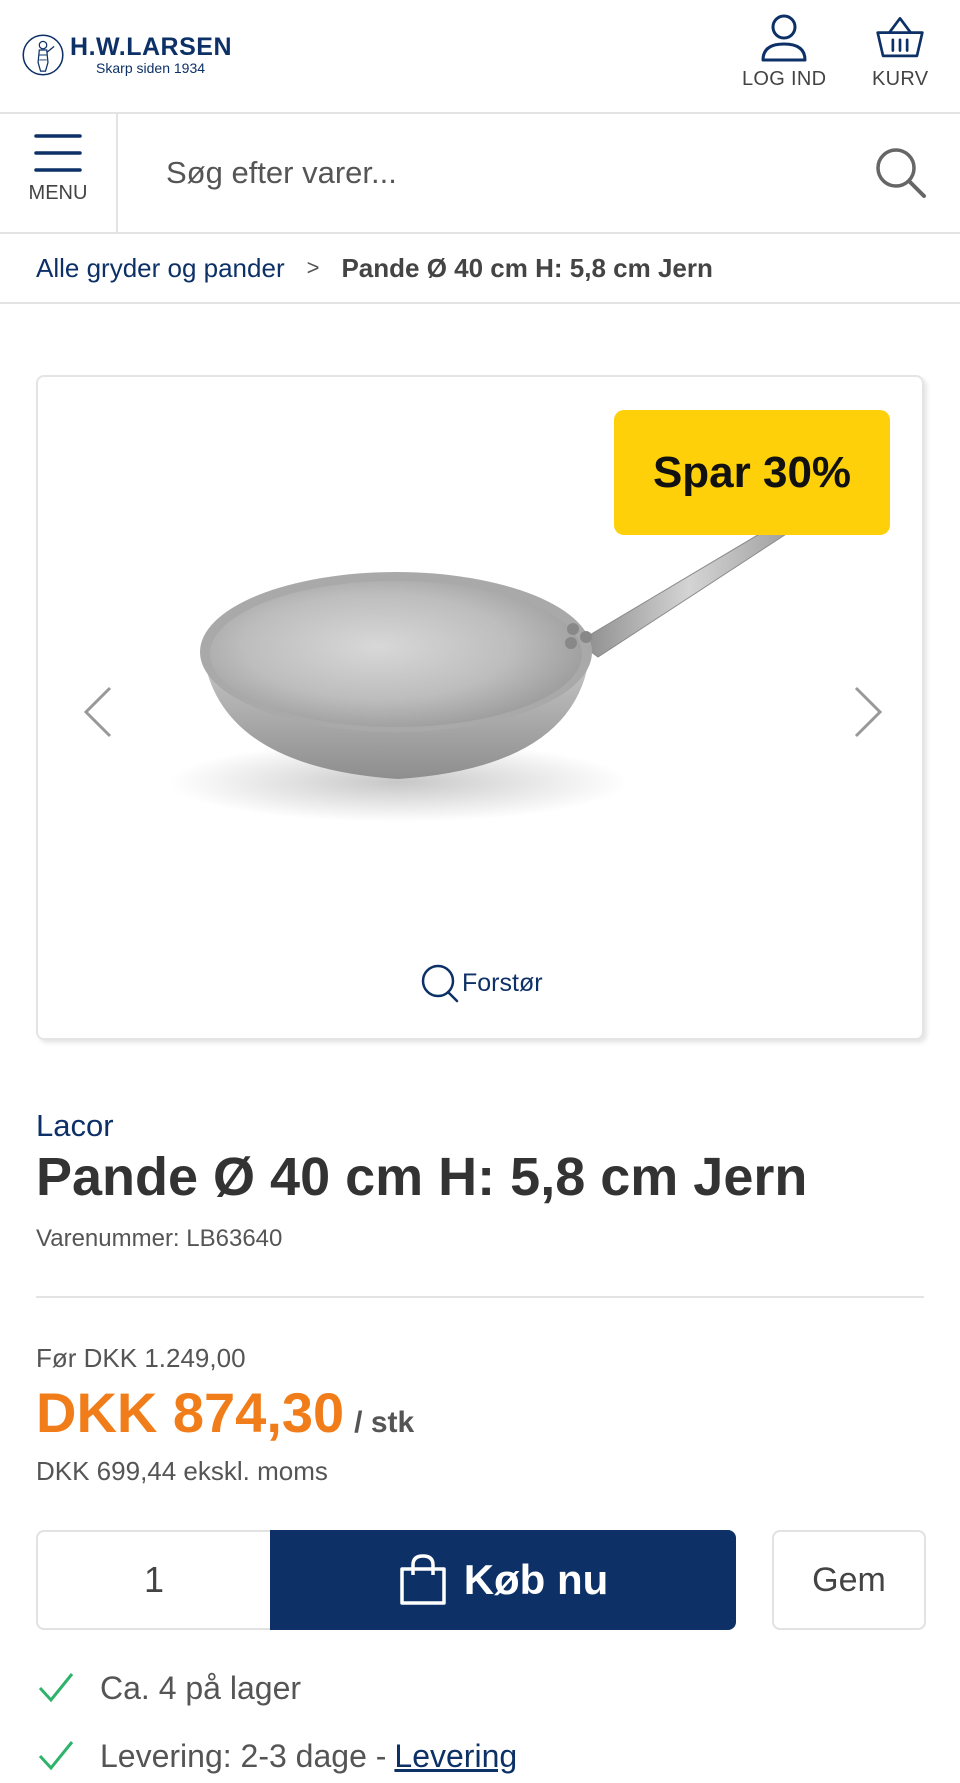  Describe the element at coordinates (784, 79) in the screenshot. I see `login-label: LOG IND` at that location.